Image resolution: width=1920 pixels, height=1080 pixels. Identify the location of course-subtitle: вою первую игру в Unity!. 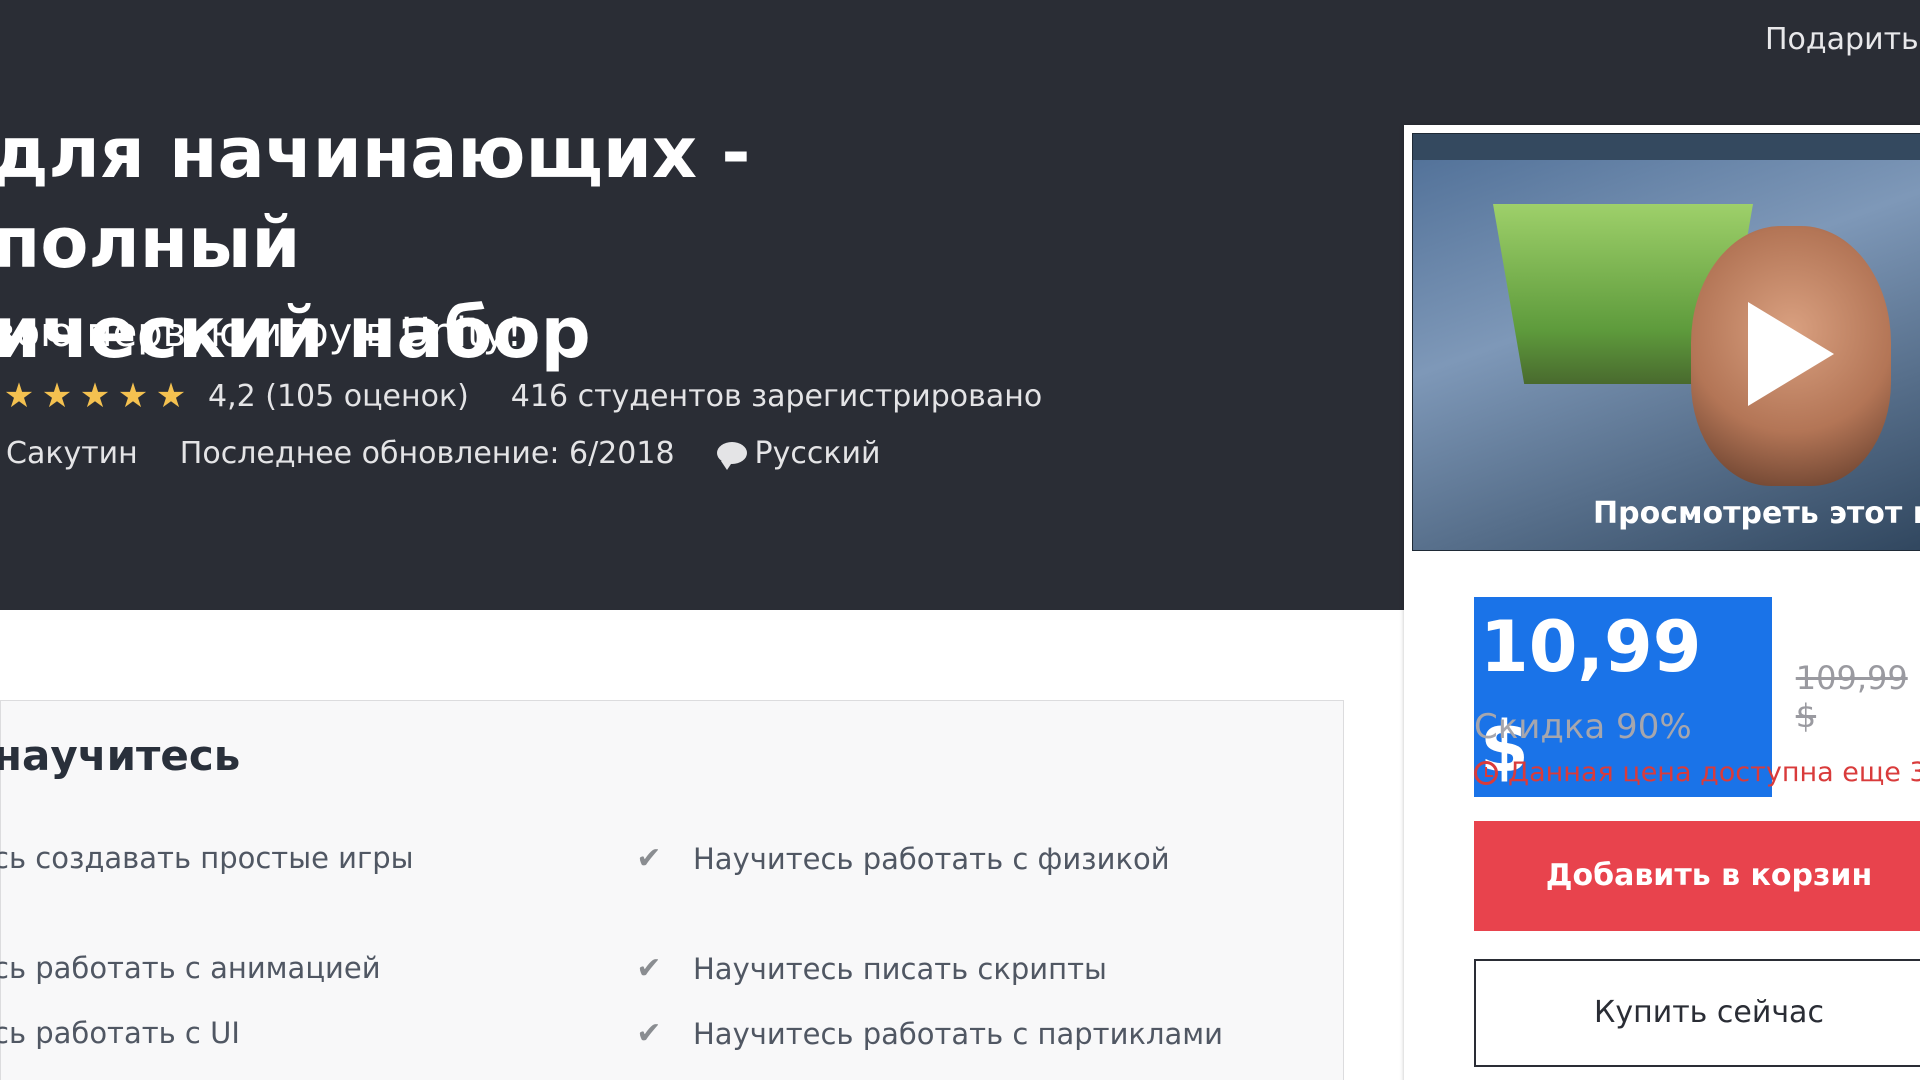
(261, 333).